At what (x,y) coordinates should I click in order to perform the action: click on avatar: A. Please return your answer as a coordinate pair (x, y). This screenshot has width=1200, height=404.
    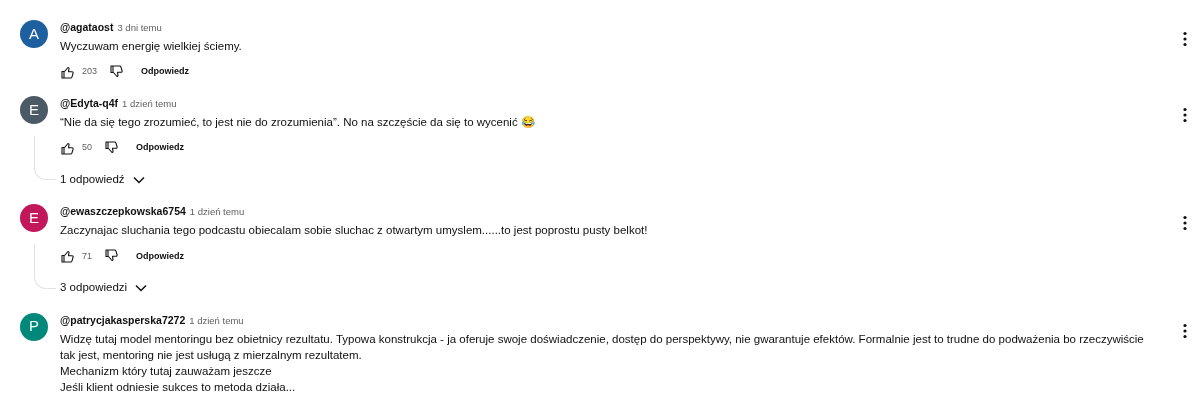
    Looking at the image, I should click on (34, 34).